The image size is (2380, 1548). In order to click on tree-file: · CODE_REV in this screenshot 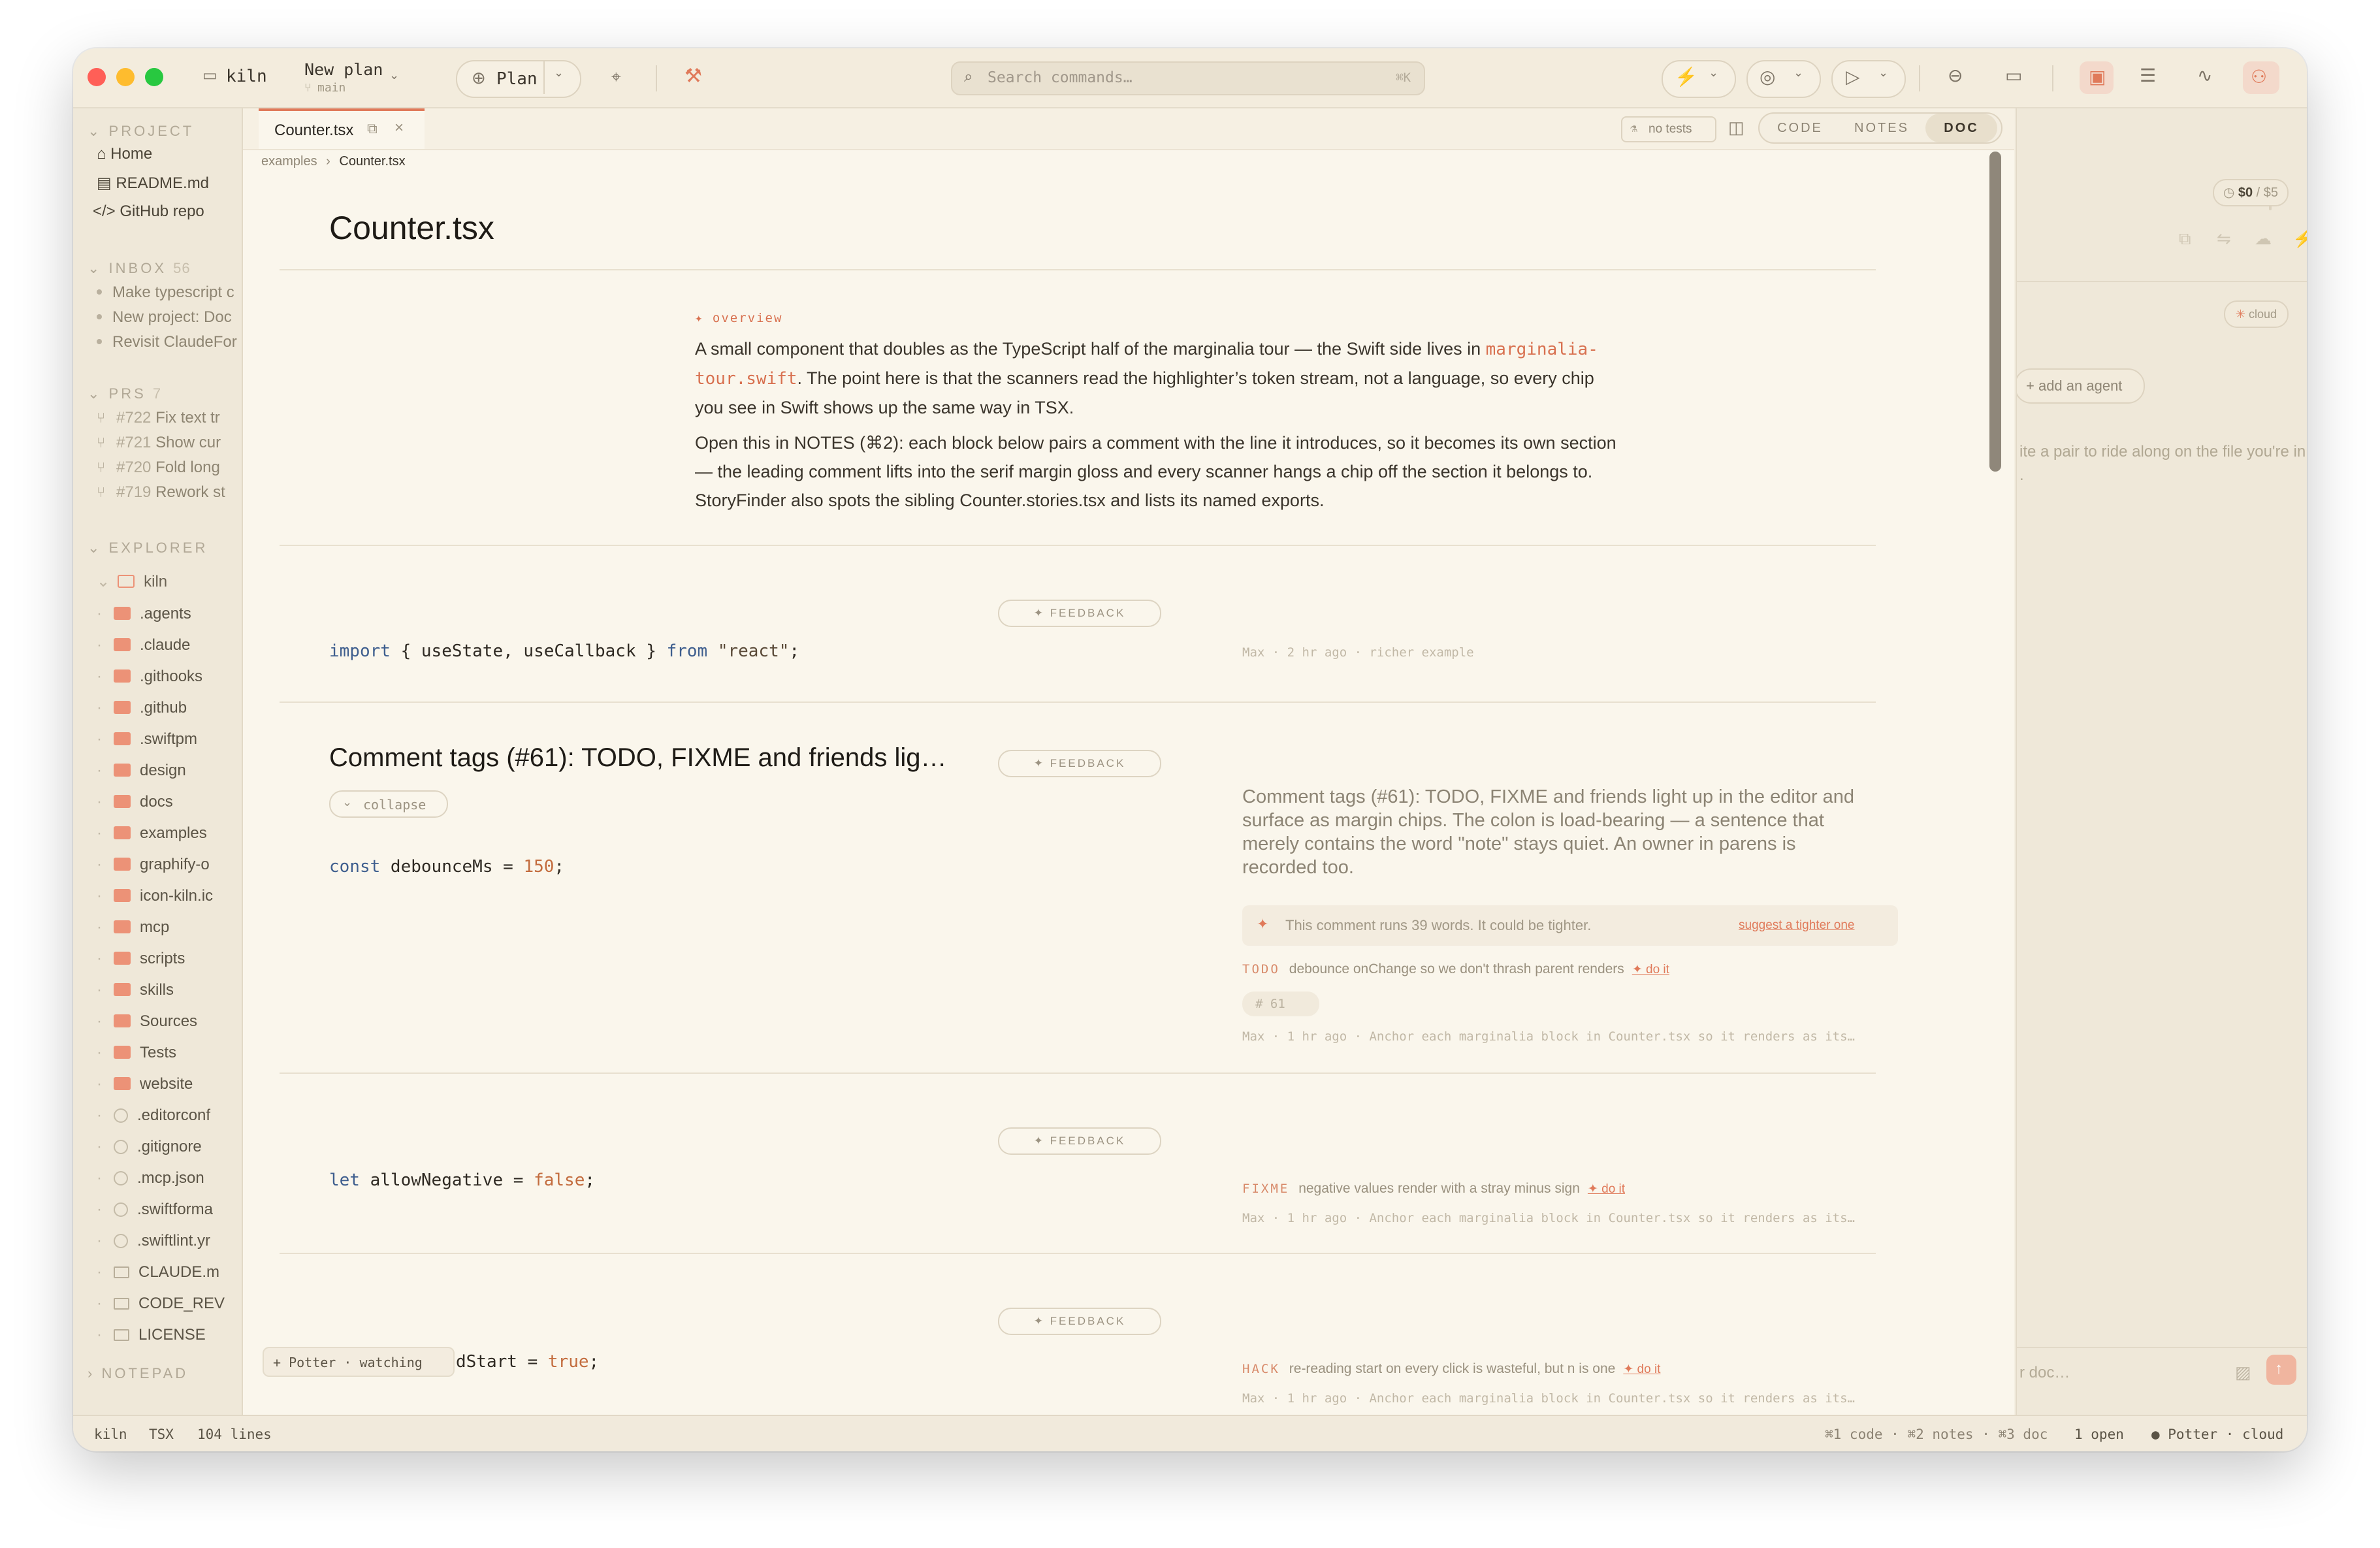, I will do `click(161, 1304)`.